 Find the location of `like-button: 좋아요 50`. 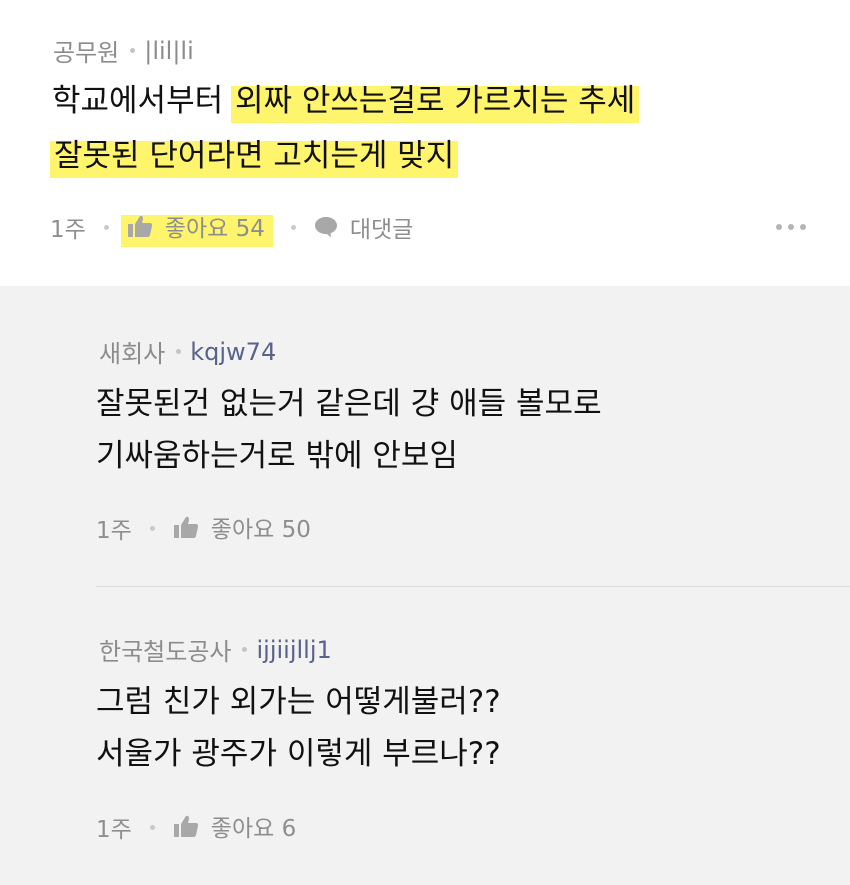

like-button: 좋아요 50 is located at coordinates (243, 528).